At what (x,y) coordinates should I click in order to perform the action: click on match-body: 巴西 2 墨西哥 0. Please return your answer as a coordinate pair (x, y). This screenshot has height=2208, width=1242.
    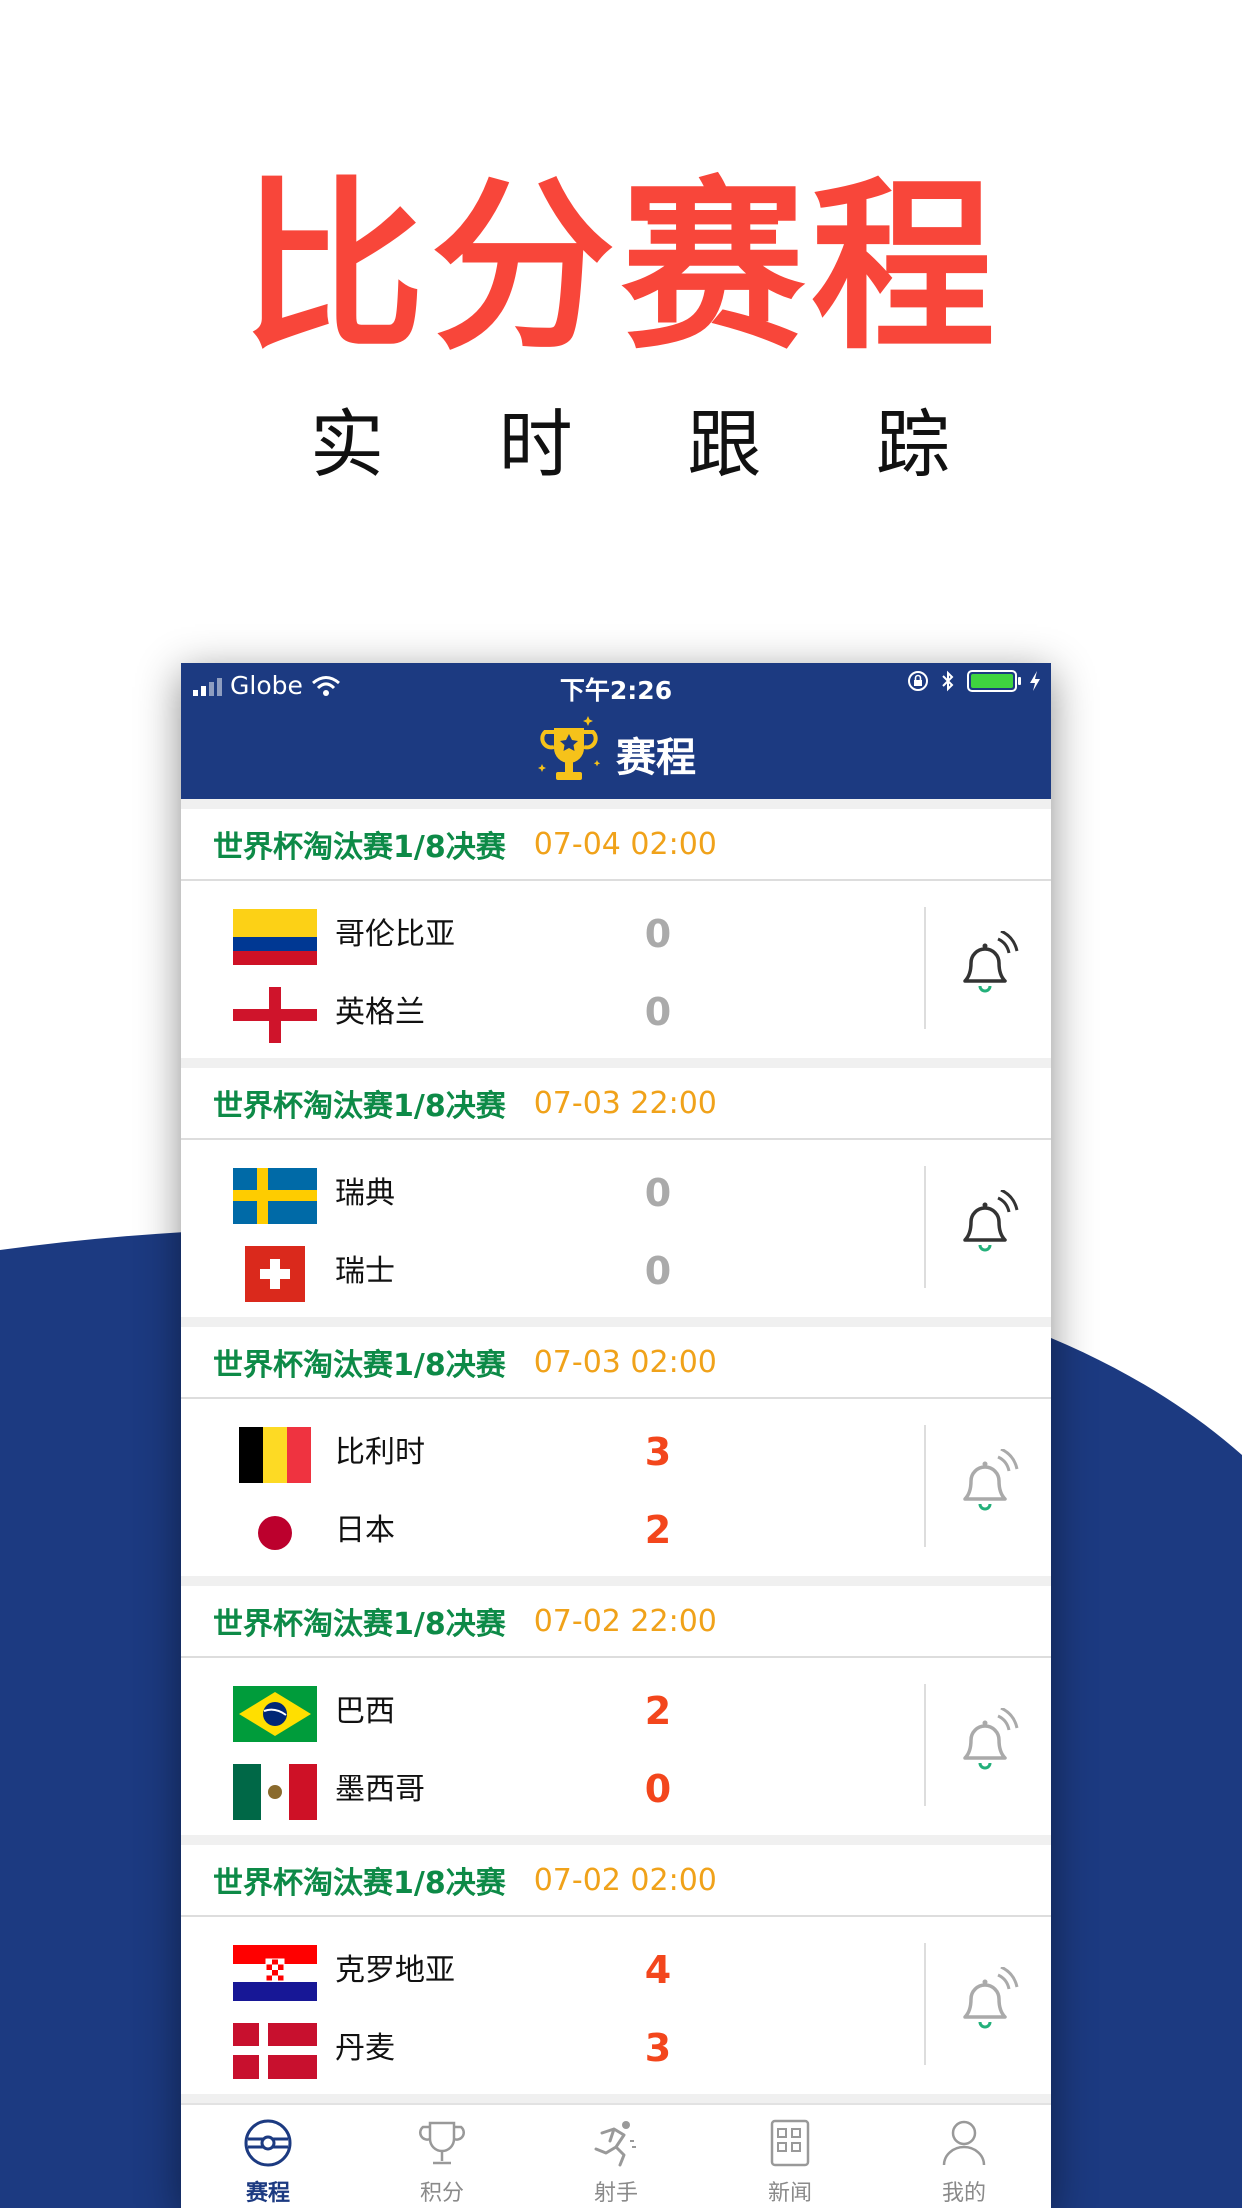
    Looking at the image, I should click on (616, 1746).